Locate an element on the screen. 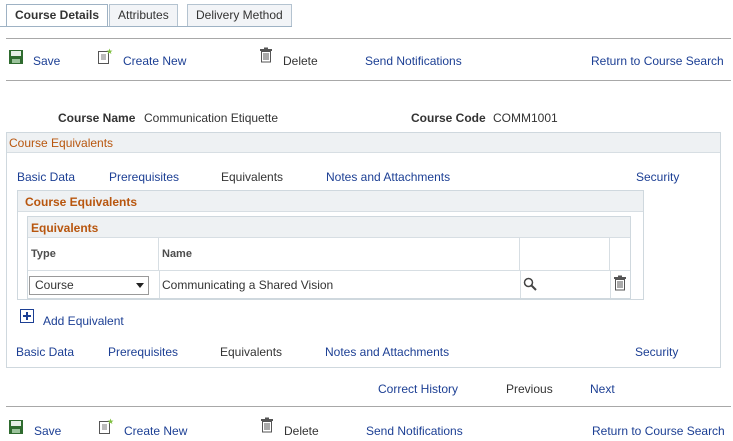  add-equivalent-link: Add Equivalent is located at coordinates (83, 321).